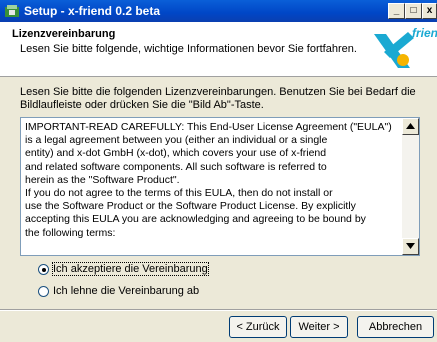 This screenshot has width=437, height=342. I want to click on accept-label: Ich akzeptiere die Vereinbarung, so click(130, 269).